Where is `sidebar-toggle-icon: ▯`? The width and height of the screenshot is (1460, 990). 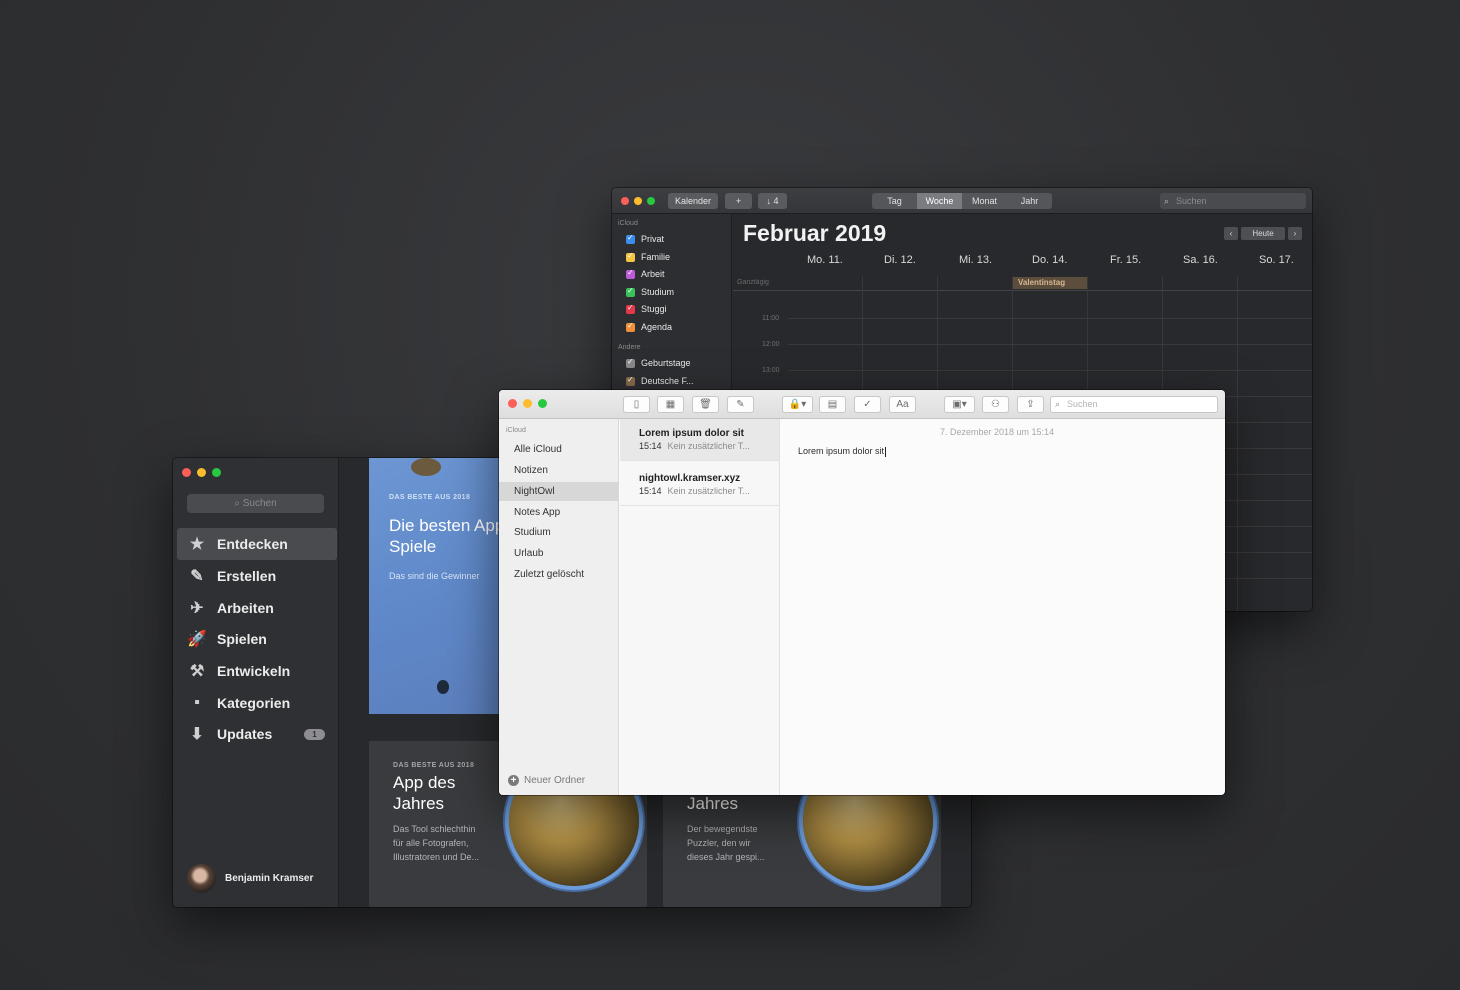 sidebar-toggle-icon: ▯ is located at coordinates (636, 404).